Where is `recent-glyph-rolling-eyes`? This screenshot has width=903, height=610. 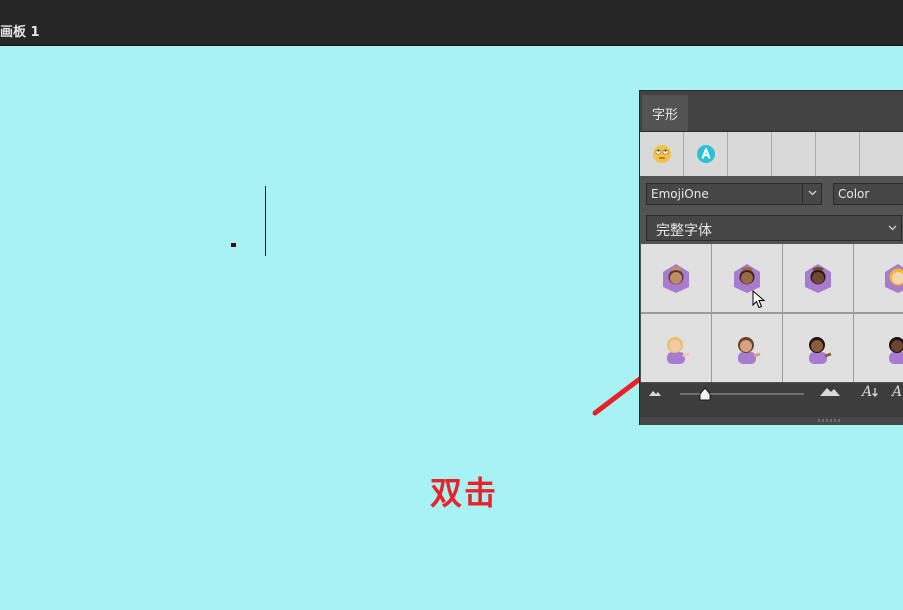
recent-glyph-rolling-eyes is located at coordinates (662, 154).